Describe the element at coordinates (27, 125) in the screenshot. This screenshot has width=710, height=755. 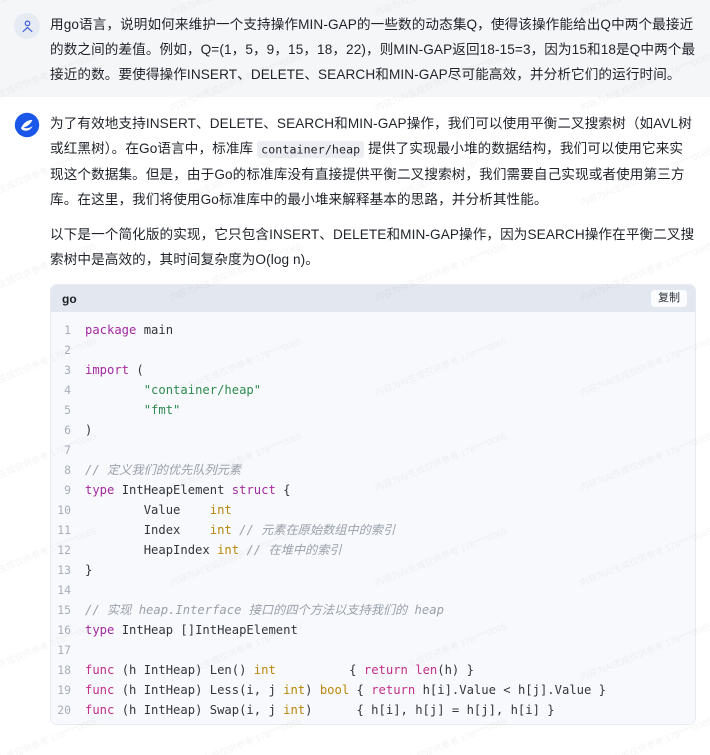
I see `assistant-avatar` at that location.